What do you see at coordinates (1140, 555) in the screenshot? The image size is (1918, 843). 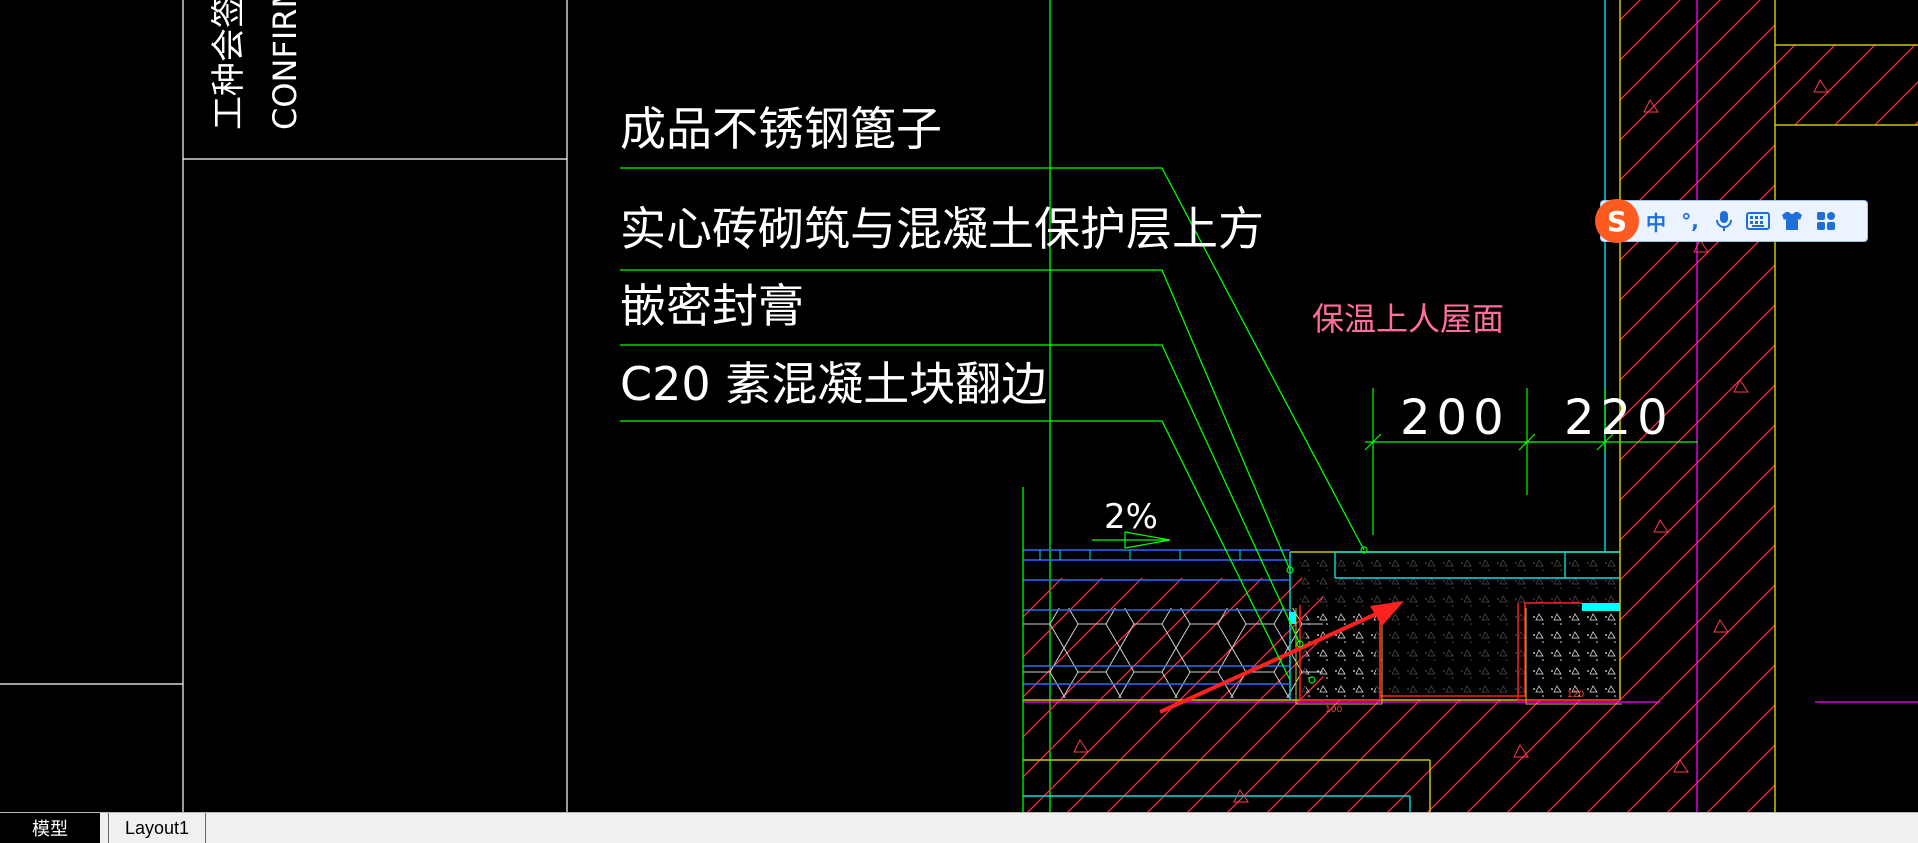 I see `roof-joints` at bounding box center [1140, 555].